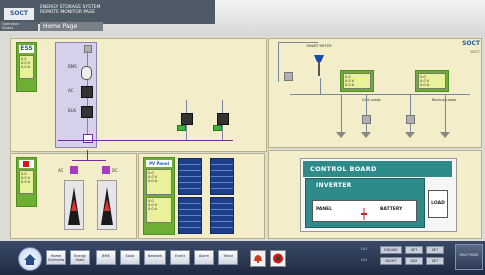  What do you see at coordinates (19, 14) in the screenshot?
I see `company-logo: SOCT` at bounding box center [19, 14].